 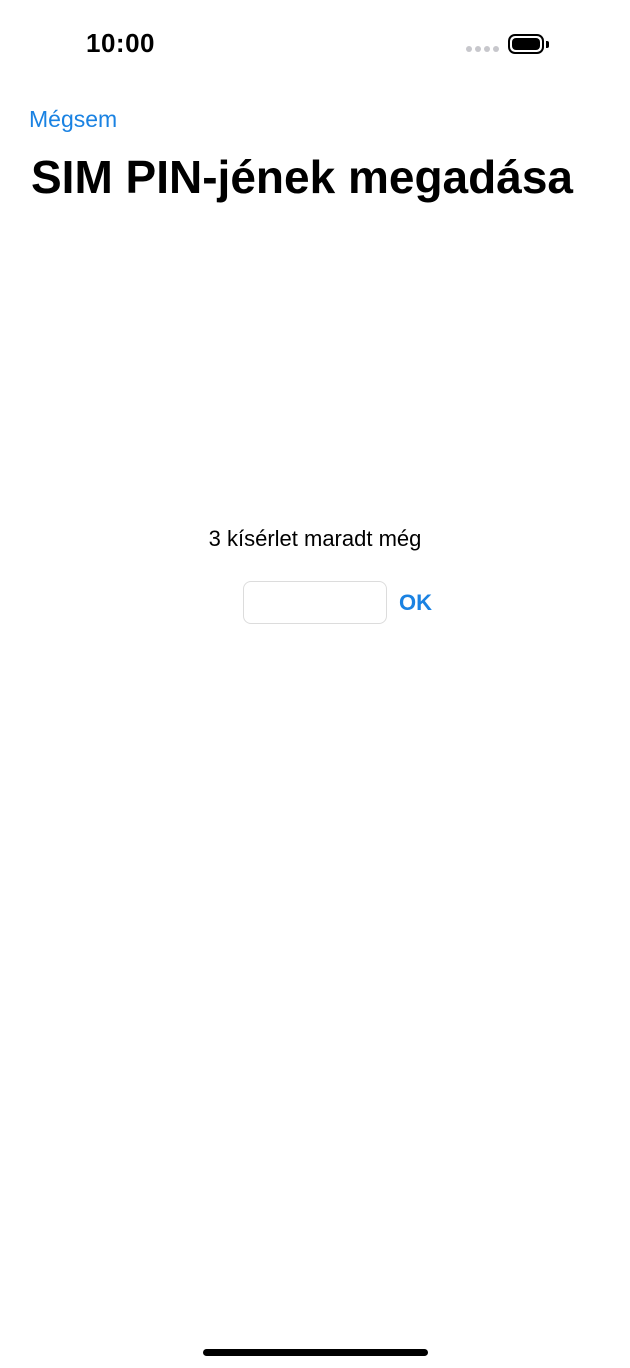 I want to click on status-time: 10:00, so click(x=120, y=43).